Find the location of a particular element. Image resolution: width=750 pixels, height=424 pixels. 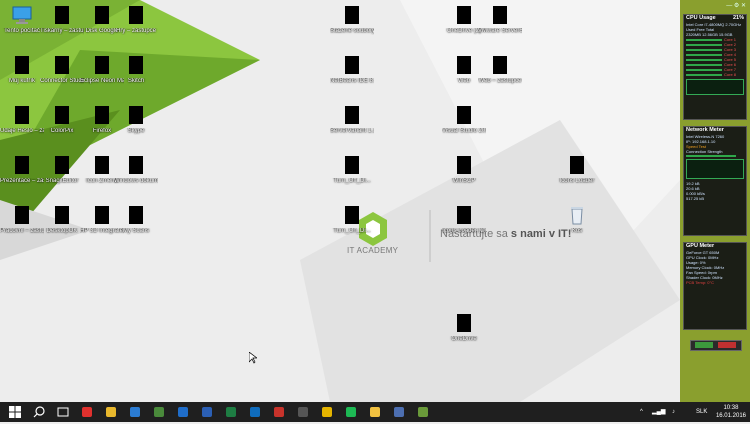

cpu-usage-value: 21% is located at coordinates (738, 18).